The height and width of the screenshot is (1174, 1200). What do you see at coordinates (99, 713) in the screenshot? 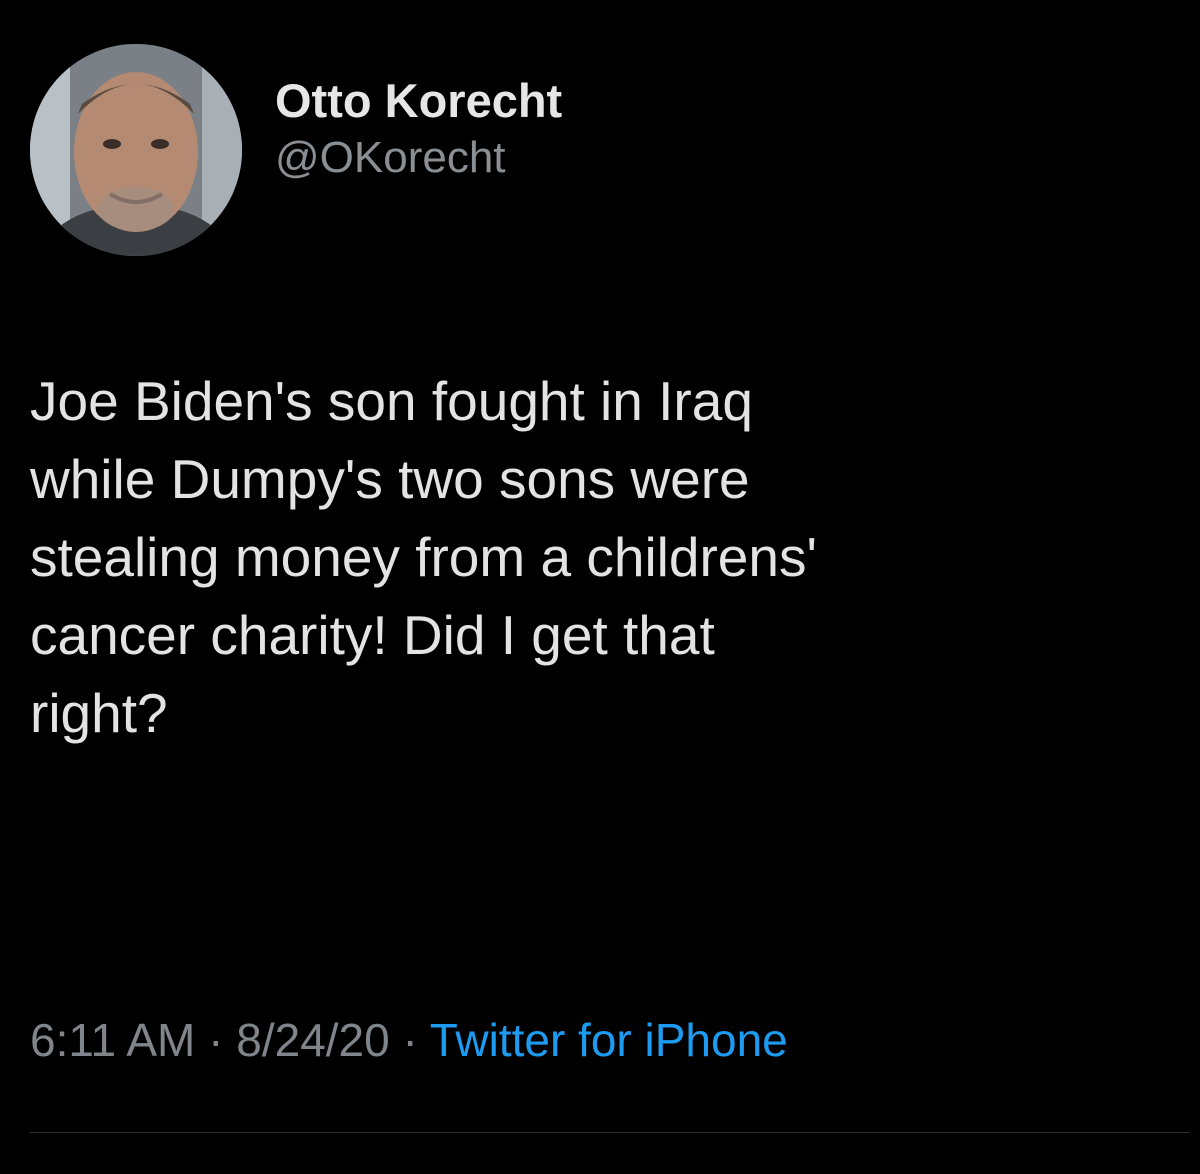
I see `tweet-text-line: right?` at bounding box center [99, 713].